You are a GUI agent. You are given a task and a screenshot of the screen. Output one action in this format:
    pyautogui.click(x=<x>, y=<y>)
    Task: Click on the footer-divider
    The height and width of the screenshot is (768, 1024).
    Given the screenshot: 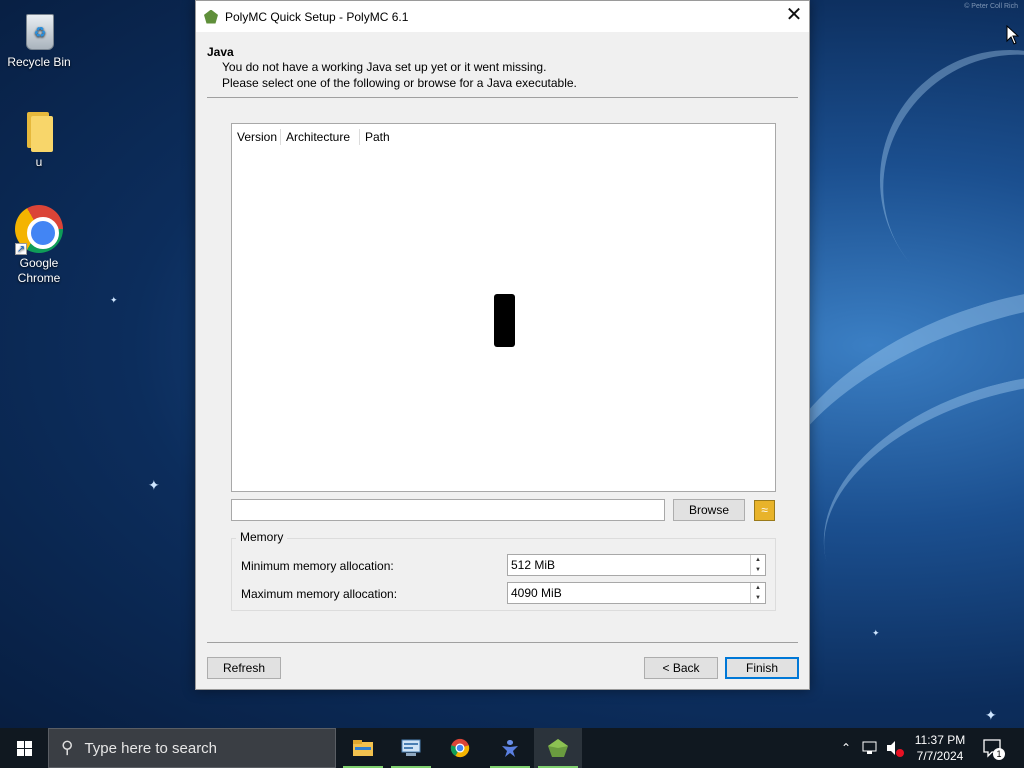 What is the action you would take?
    pyautogui.click(x=502, y=642)
    